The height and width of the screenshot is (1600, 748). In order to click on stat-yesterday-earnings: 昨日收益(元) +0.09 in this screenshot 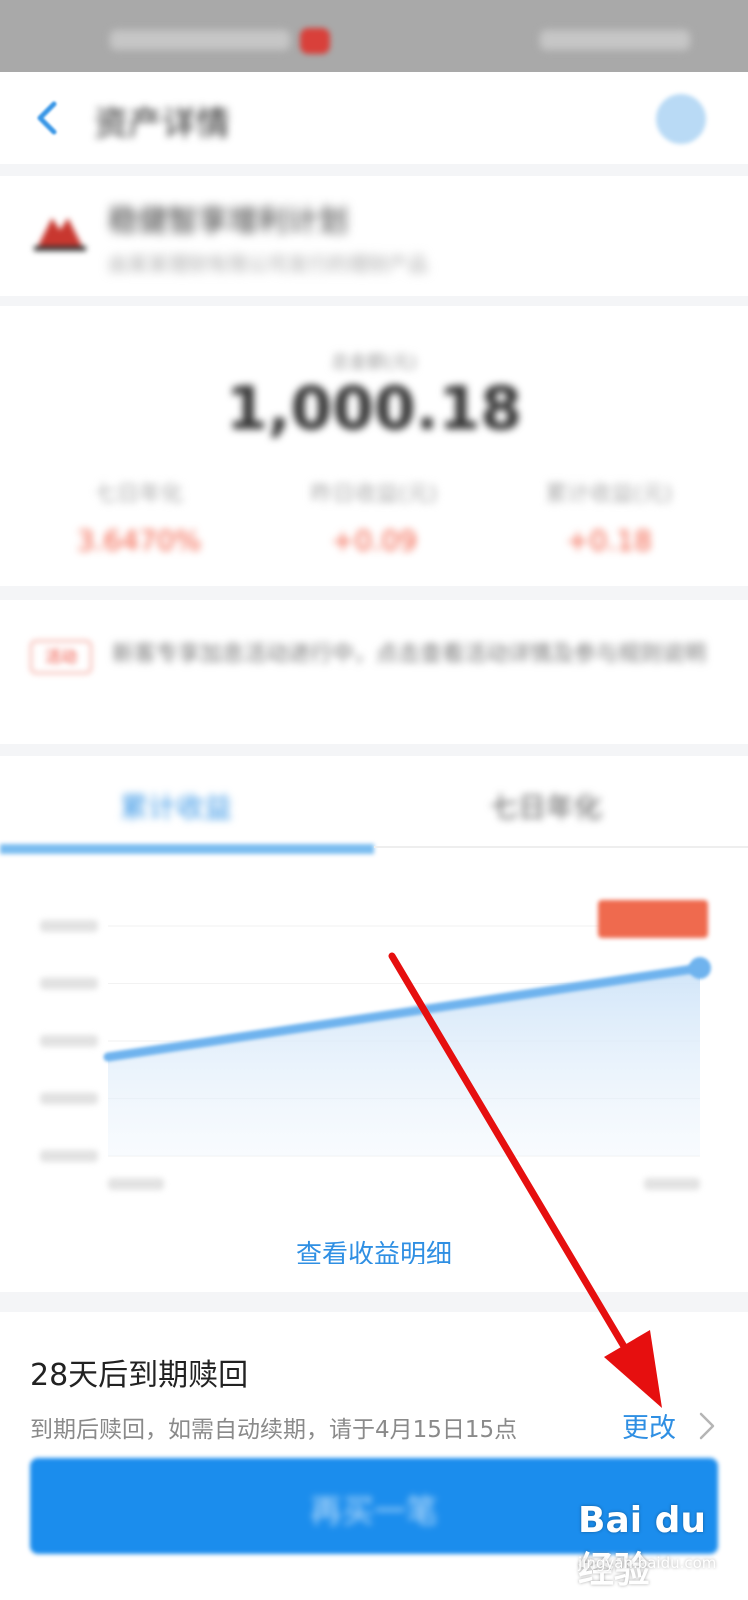, I will do `click(374, 516)`.